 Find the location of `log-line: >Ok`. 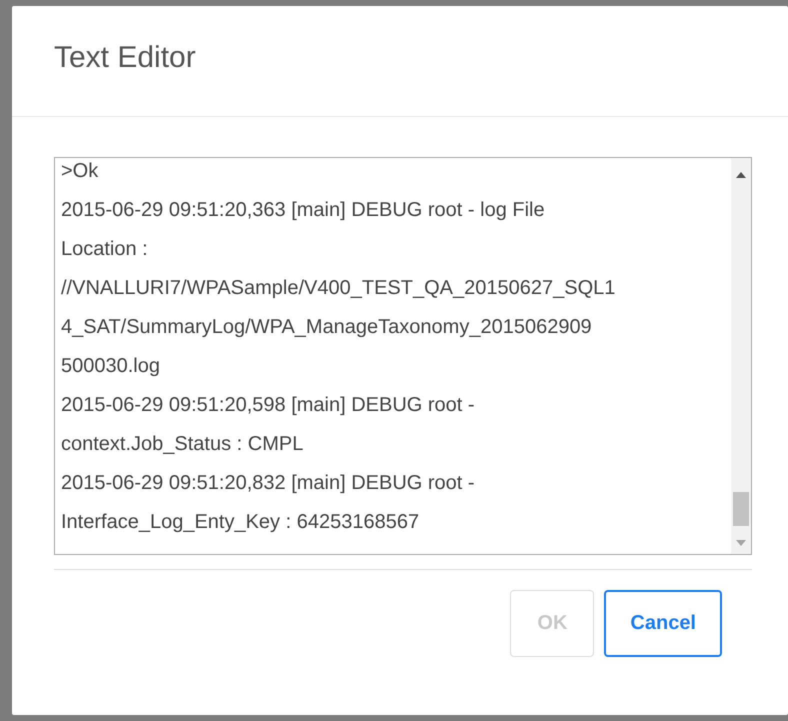

log-line: >Ok is located at coordinates (80, 171).